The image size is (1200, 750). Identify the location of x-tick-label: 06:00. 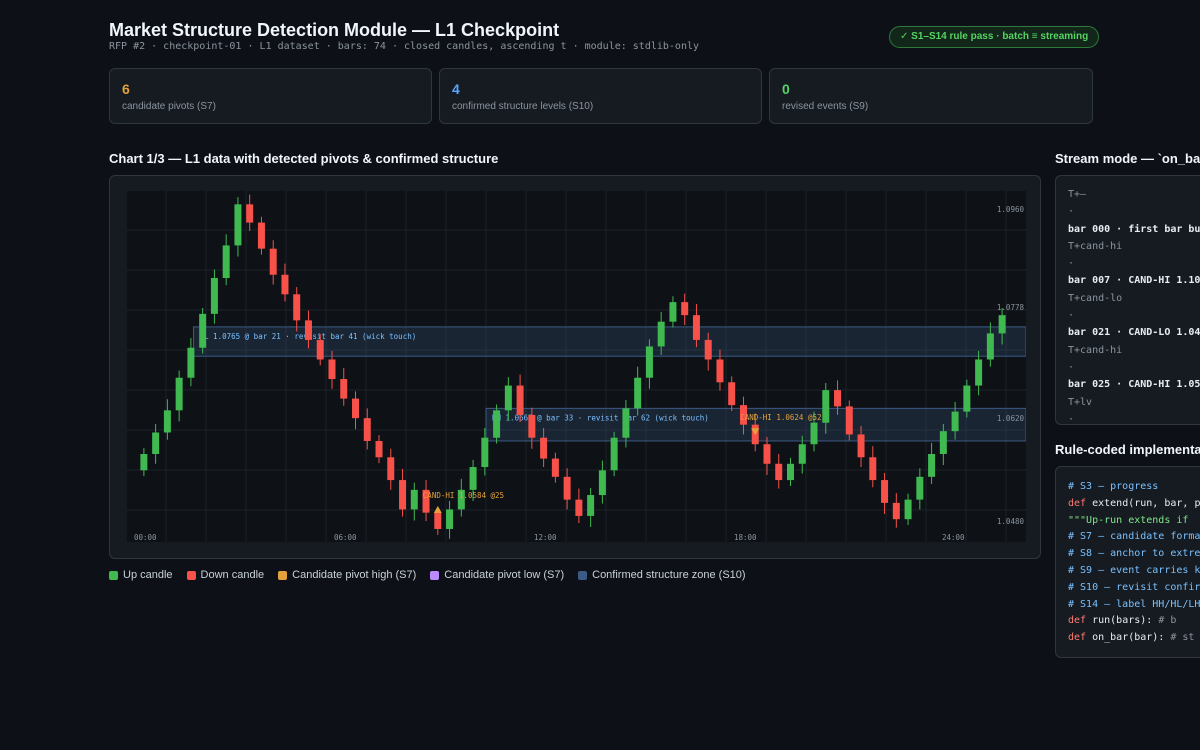
(345, 537).